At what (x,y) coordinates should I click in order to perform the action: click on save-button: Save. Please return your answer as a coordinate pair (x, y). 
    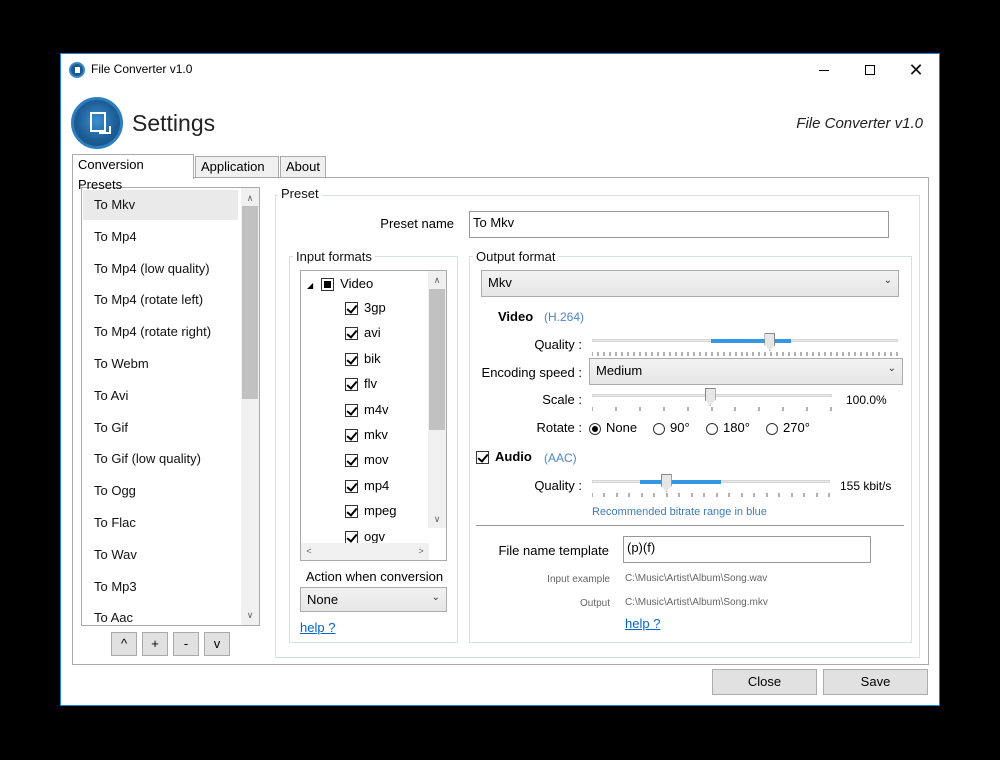
    Looking at the image, I should click on (875, 682).